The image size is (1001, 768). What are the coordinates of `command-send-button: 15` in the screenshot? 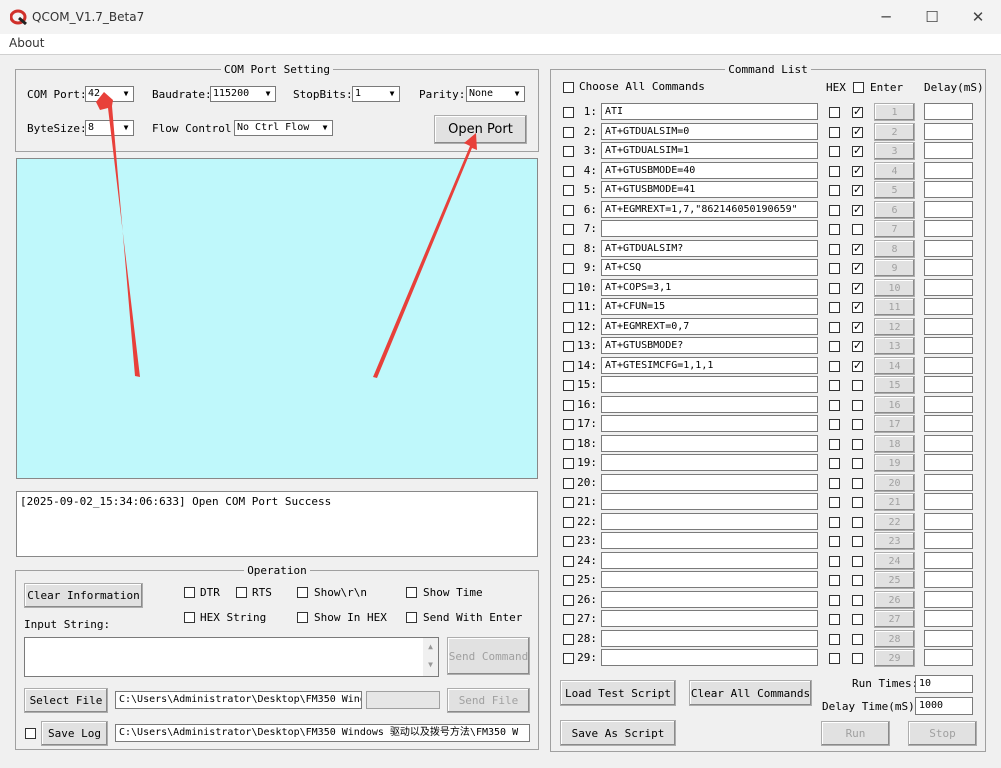 It's located at (894, 385).